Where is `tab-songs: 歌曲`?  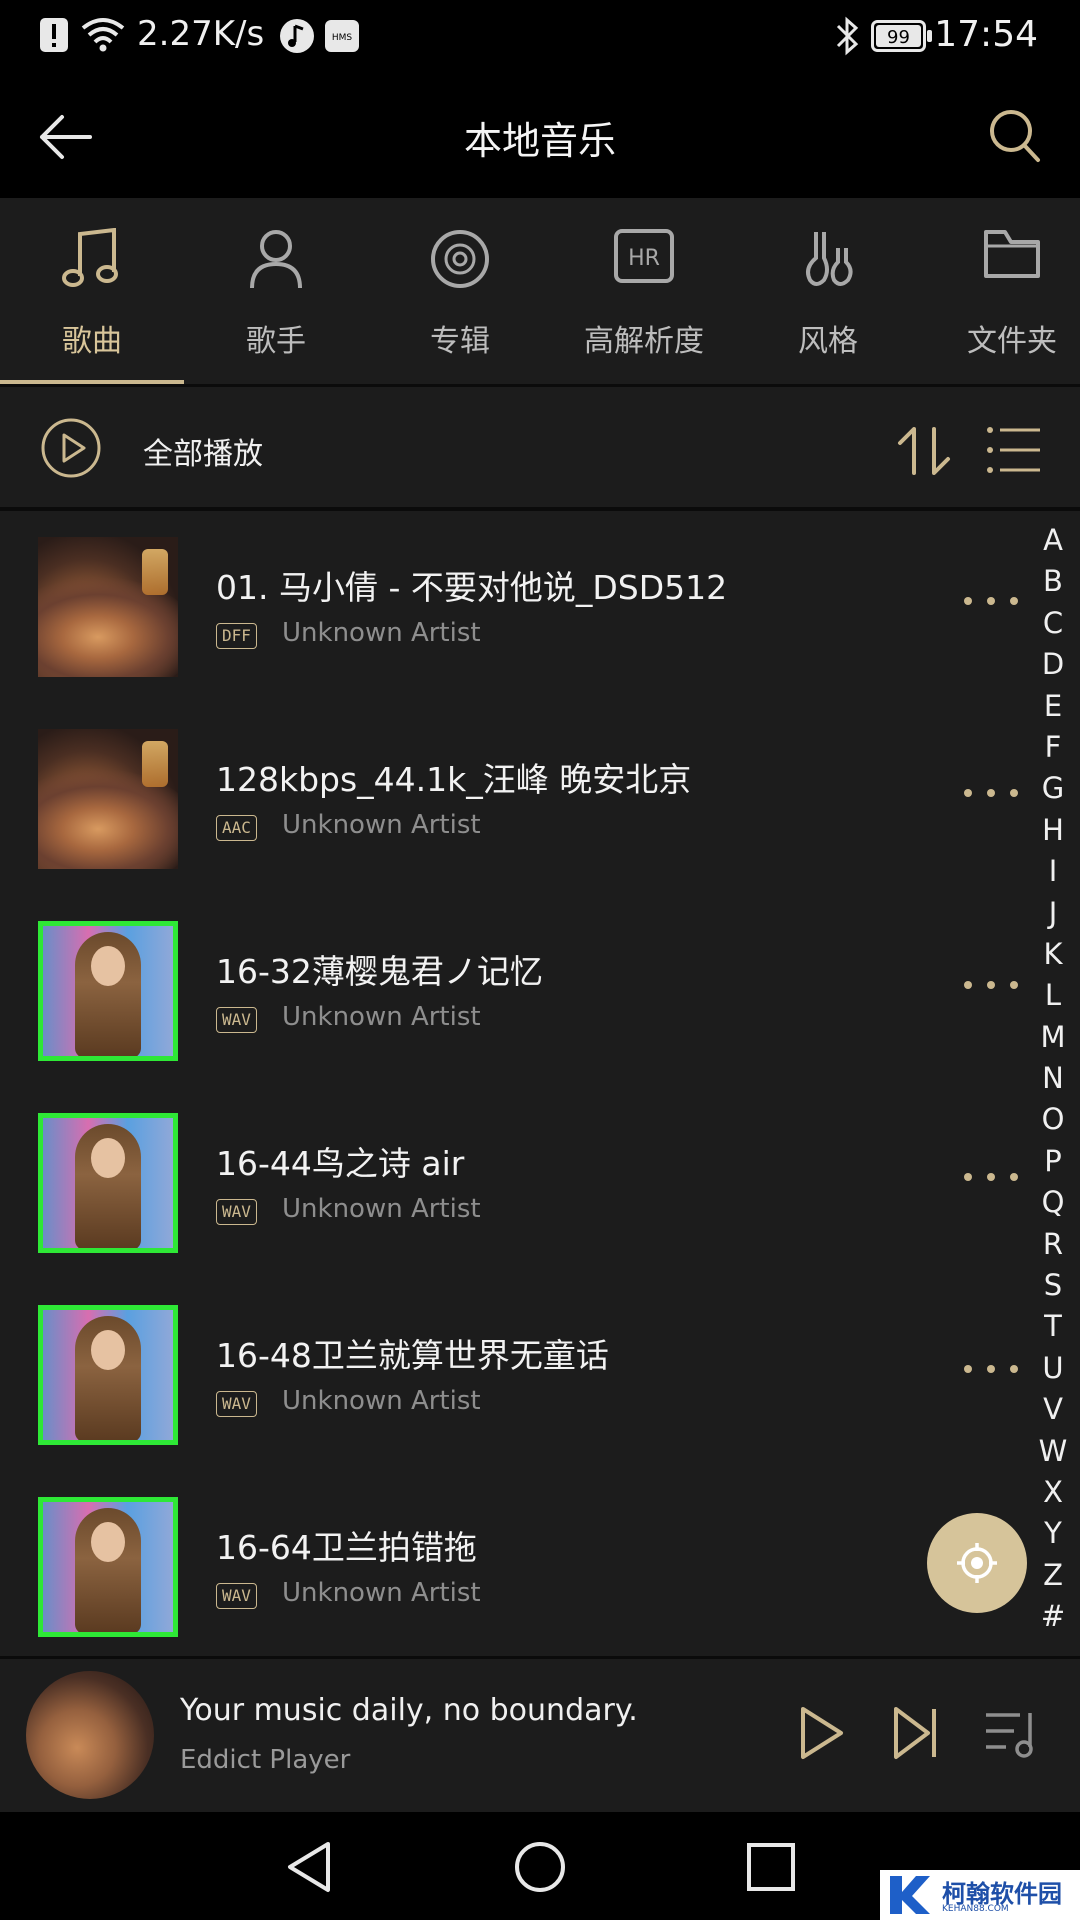 tab-songs: 歌曲 is located at coordinates (92, 291).